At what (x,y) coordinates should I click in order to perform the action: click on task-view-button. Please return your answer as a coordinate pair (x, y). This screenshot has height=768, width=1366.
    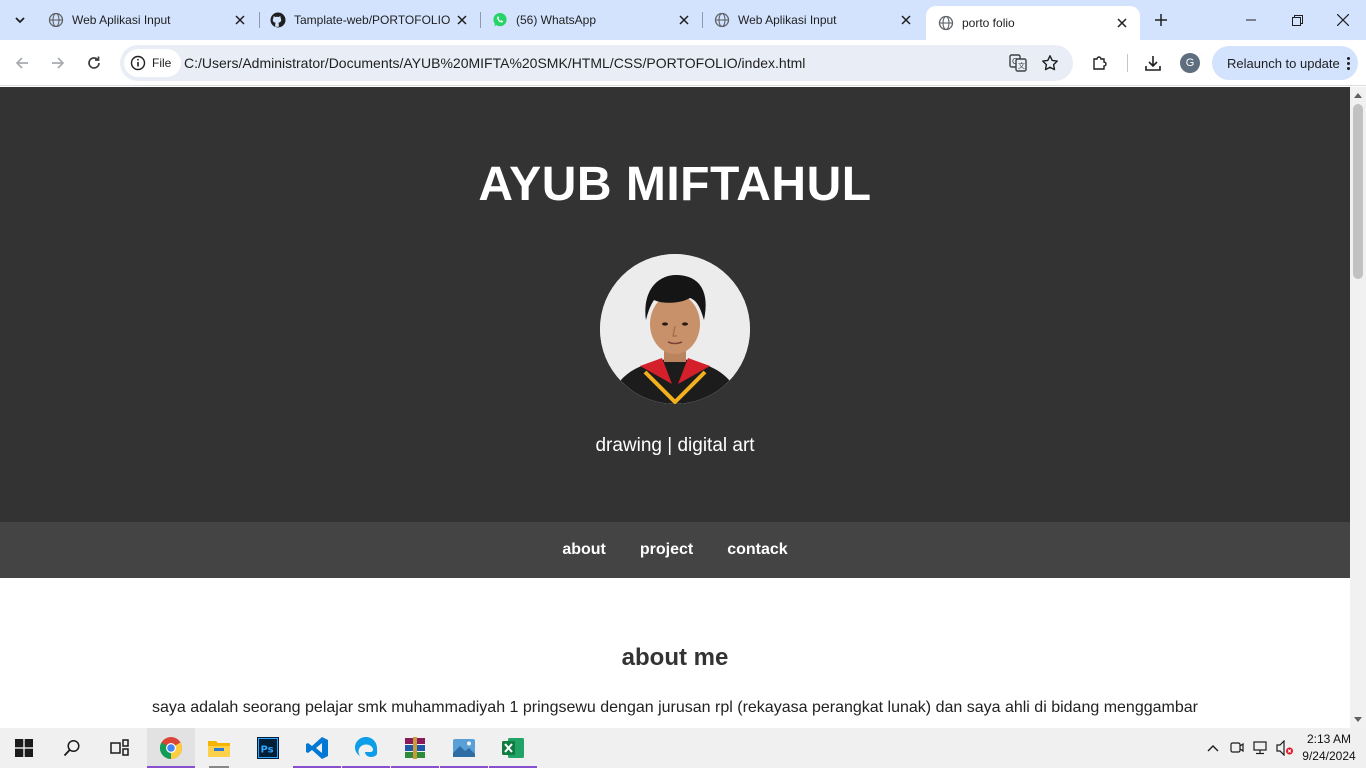
    Looking at the image, I should click on (120, 748).